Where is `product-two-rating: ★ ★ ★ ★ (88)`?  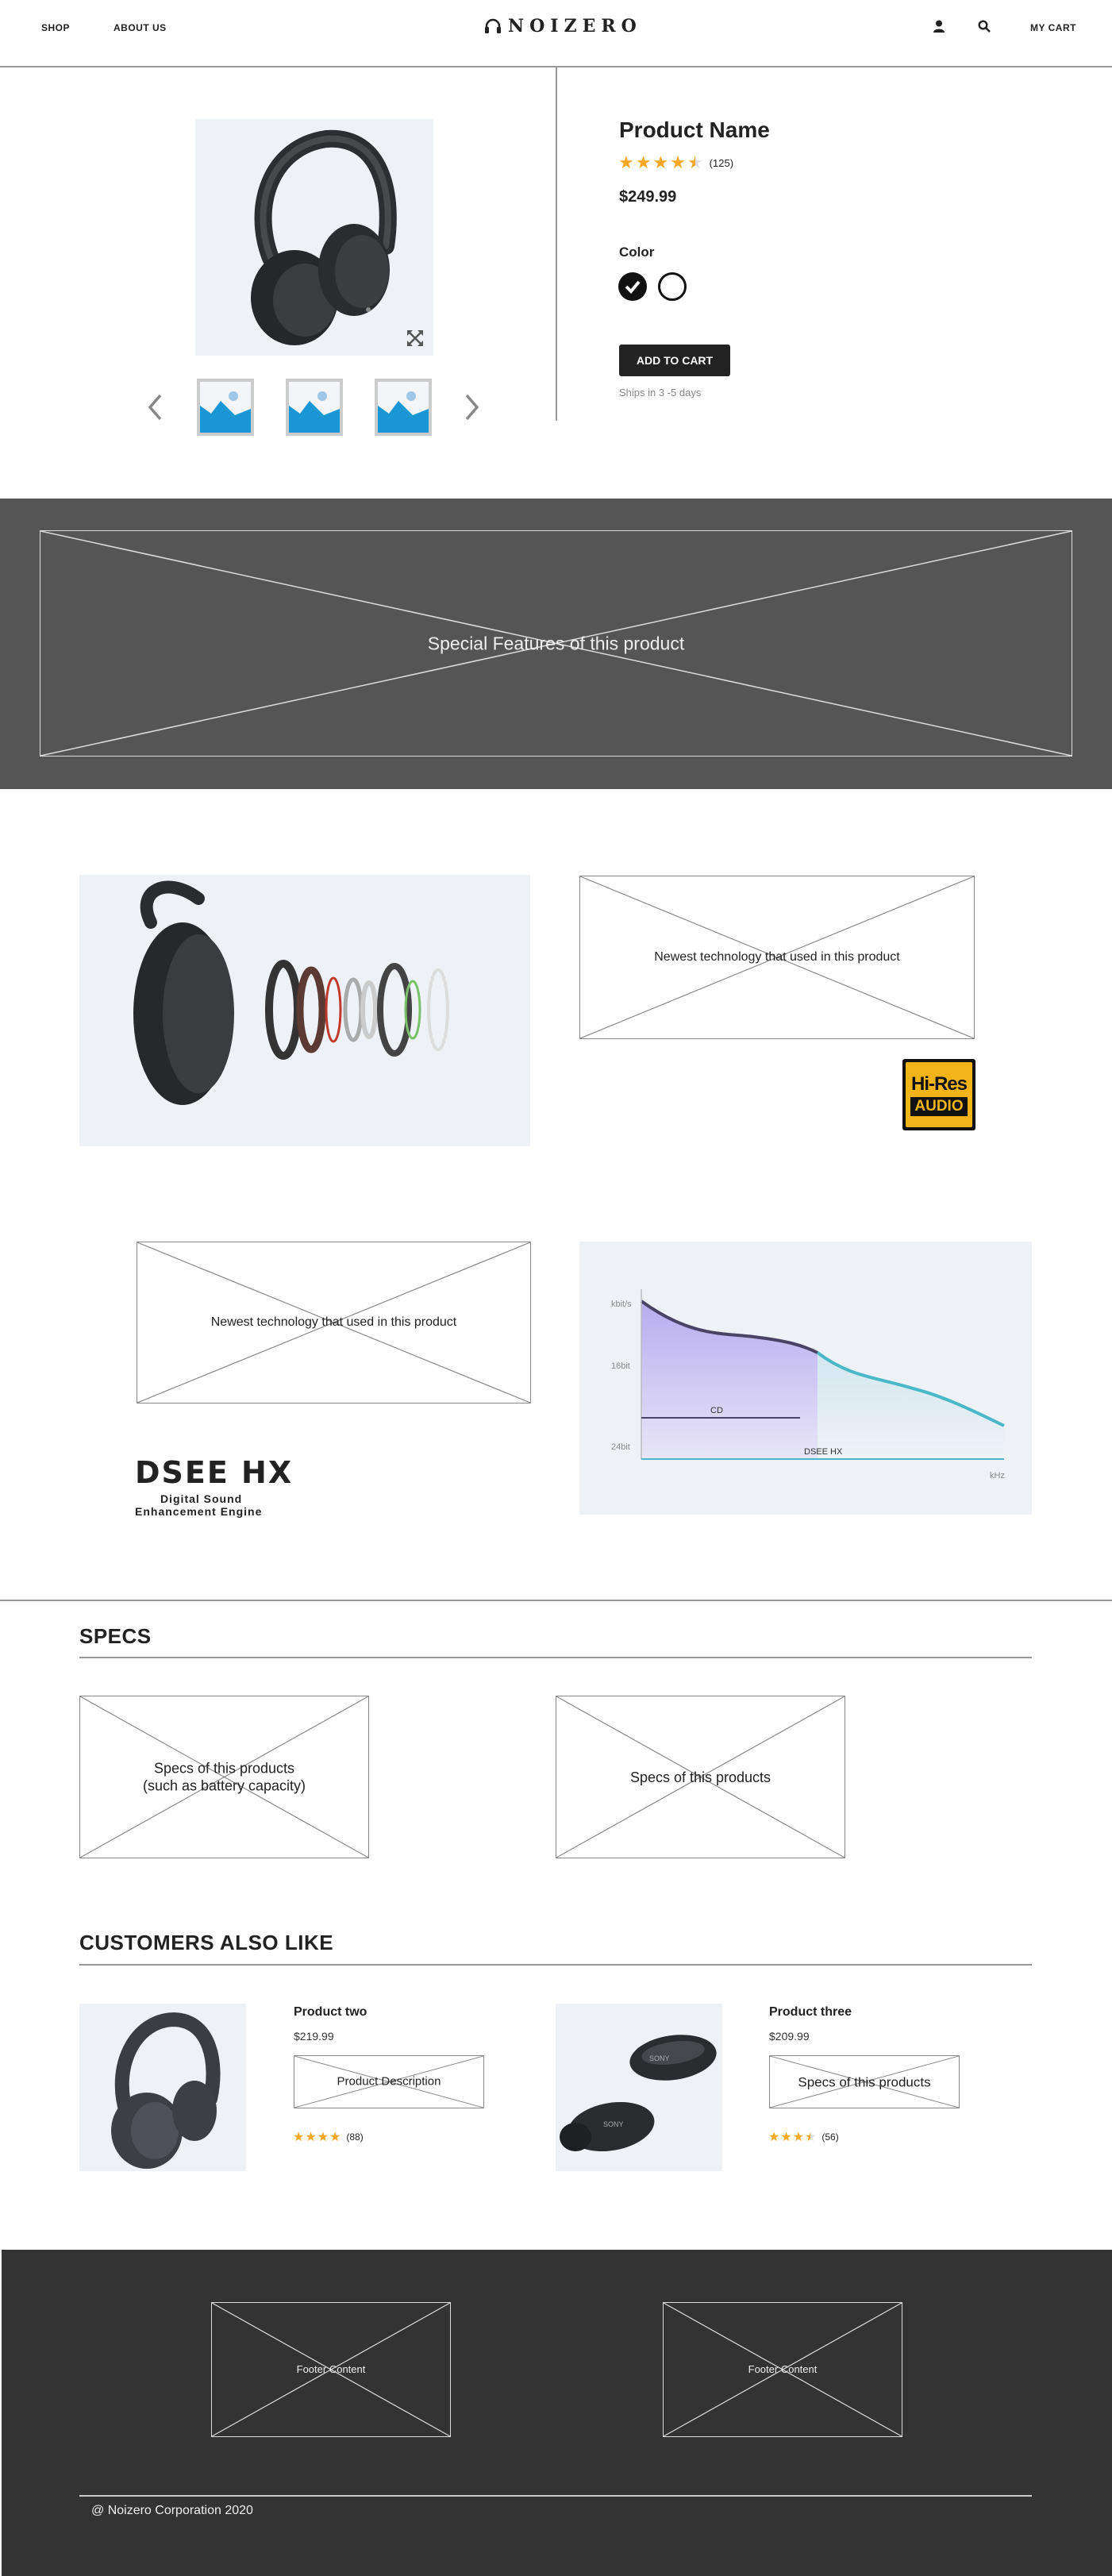 product-two-rating: ★ ★ ★ ★ (88) is located at coordinates (328, 2137).